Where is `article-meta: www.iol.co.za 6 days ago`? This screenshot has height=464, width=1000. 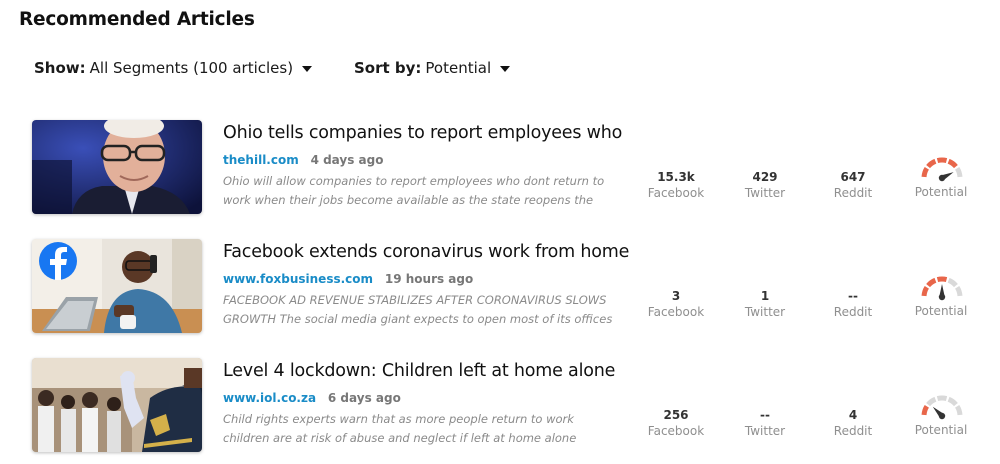
article-meta: www.iol.co.za 6 days ago is located at coordinates (312, 398).